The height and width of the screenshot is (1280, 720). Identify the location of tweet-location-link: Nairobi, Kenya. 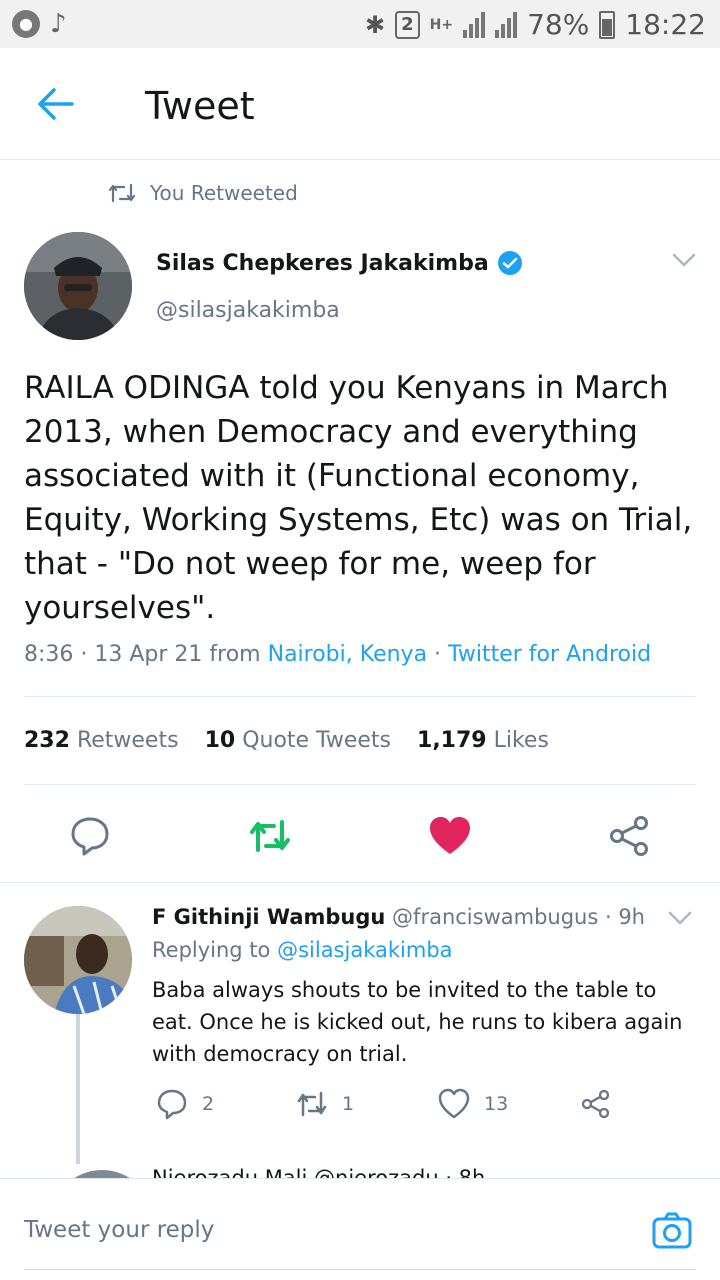
(347, 654).